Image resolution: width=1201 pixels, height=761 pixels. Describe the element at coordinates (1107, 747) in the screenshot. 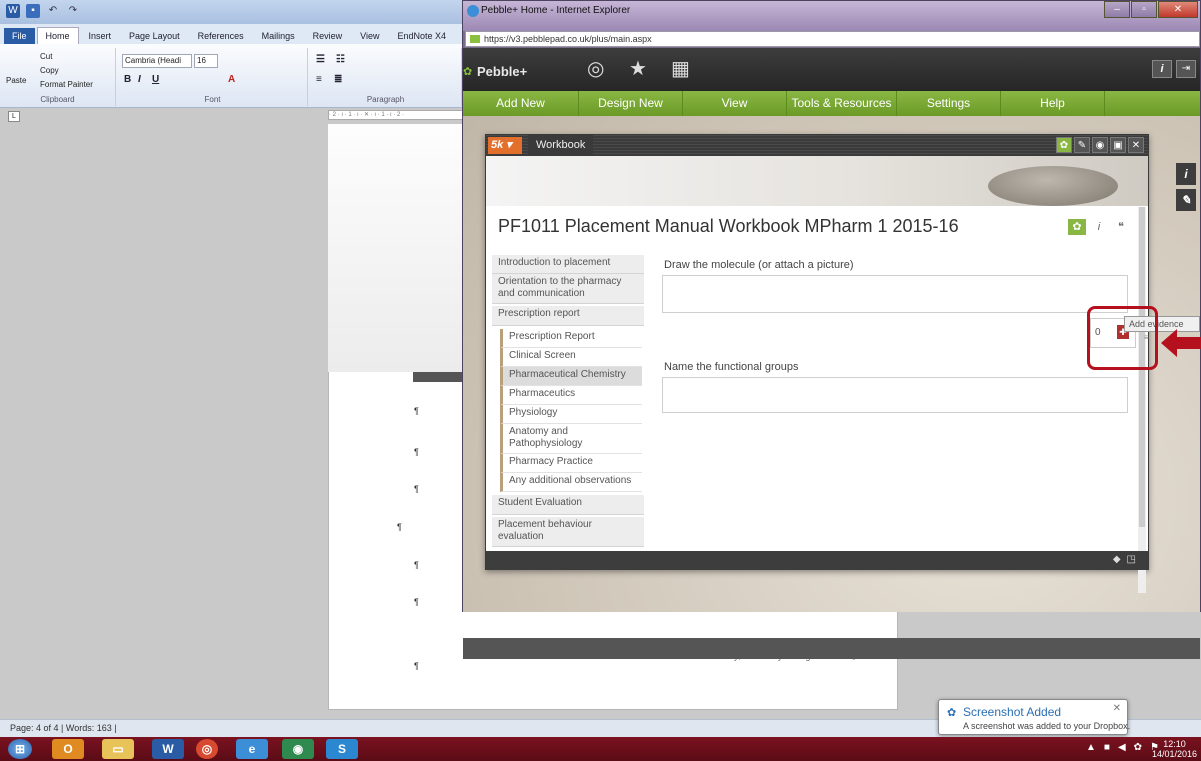

I see `tray-app-icon: ■` at that location.